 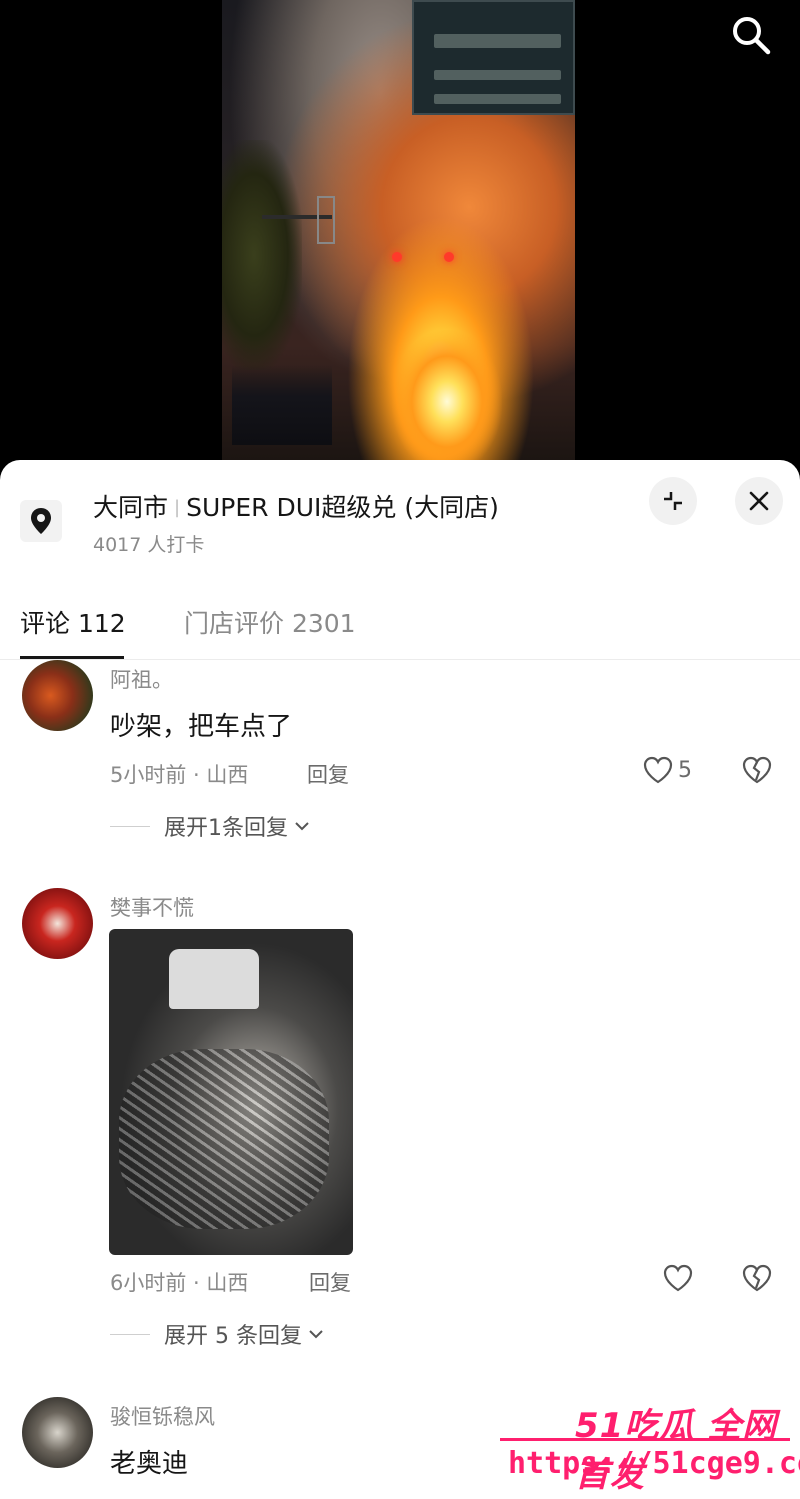 I want to click on watermark-url: https://51cge9.com, so click(x=654, y=1463).